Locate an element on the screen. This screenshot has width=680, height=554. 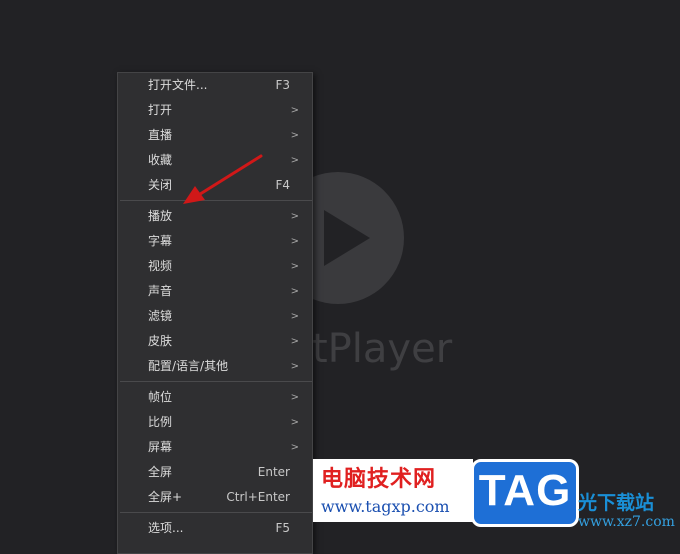
watermark-site-url: www.tagxp.com is located at coordinates (385, 506).